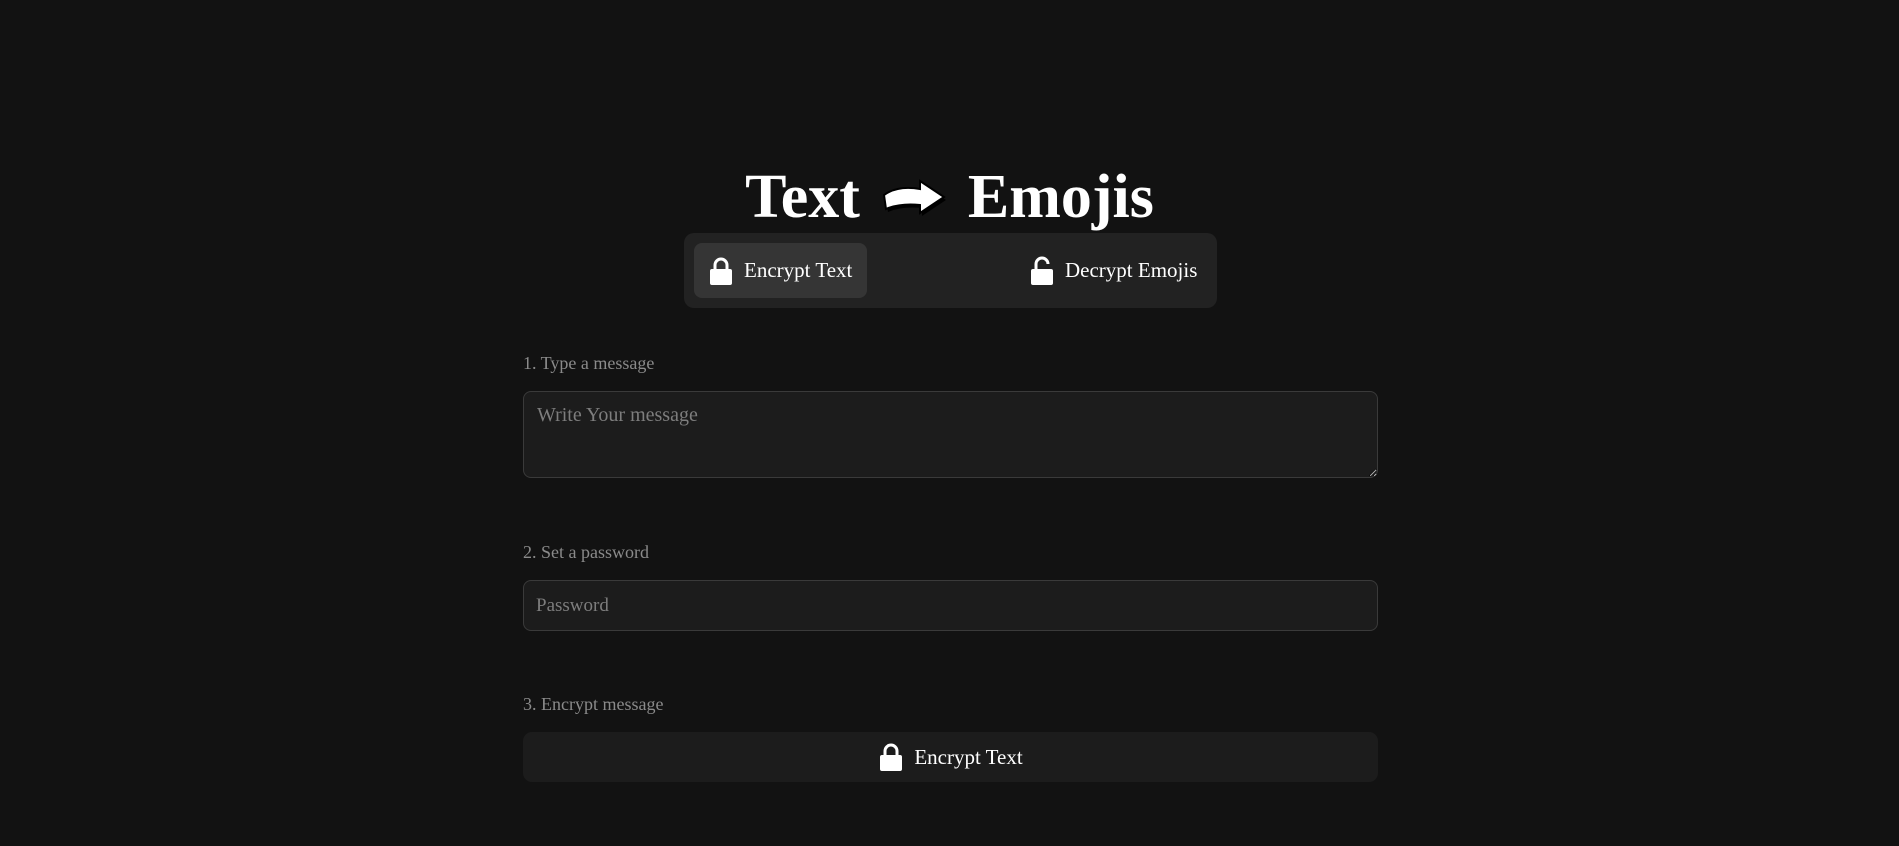 This screenshot has height=846, width=1899. I want to click on password-input, so click(950, 605).